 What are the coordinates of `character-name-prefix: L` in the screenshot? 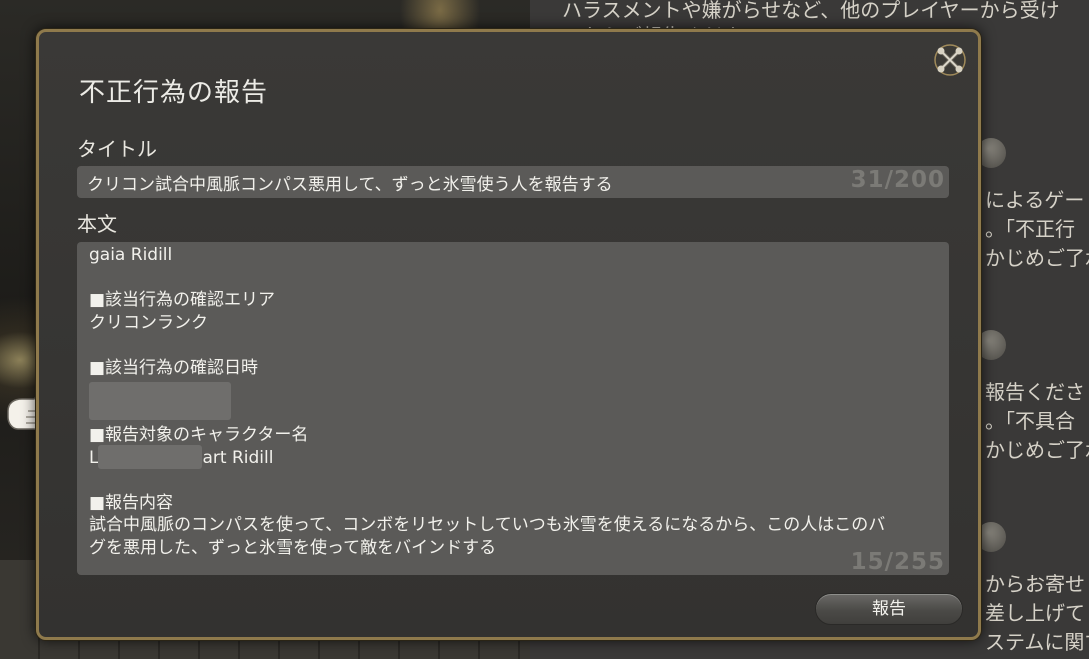 It's located at (94, 457).